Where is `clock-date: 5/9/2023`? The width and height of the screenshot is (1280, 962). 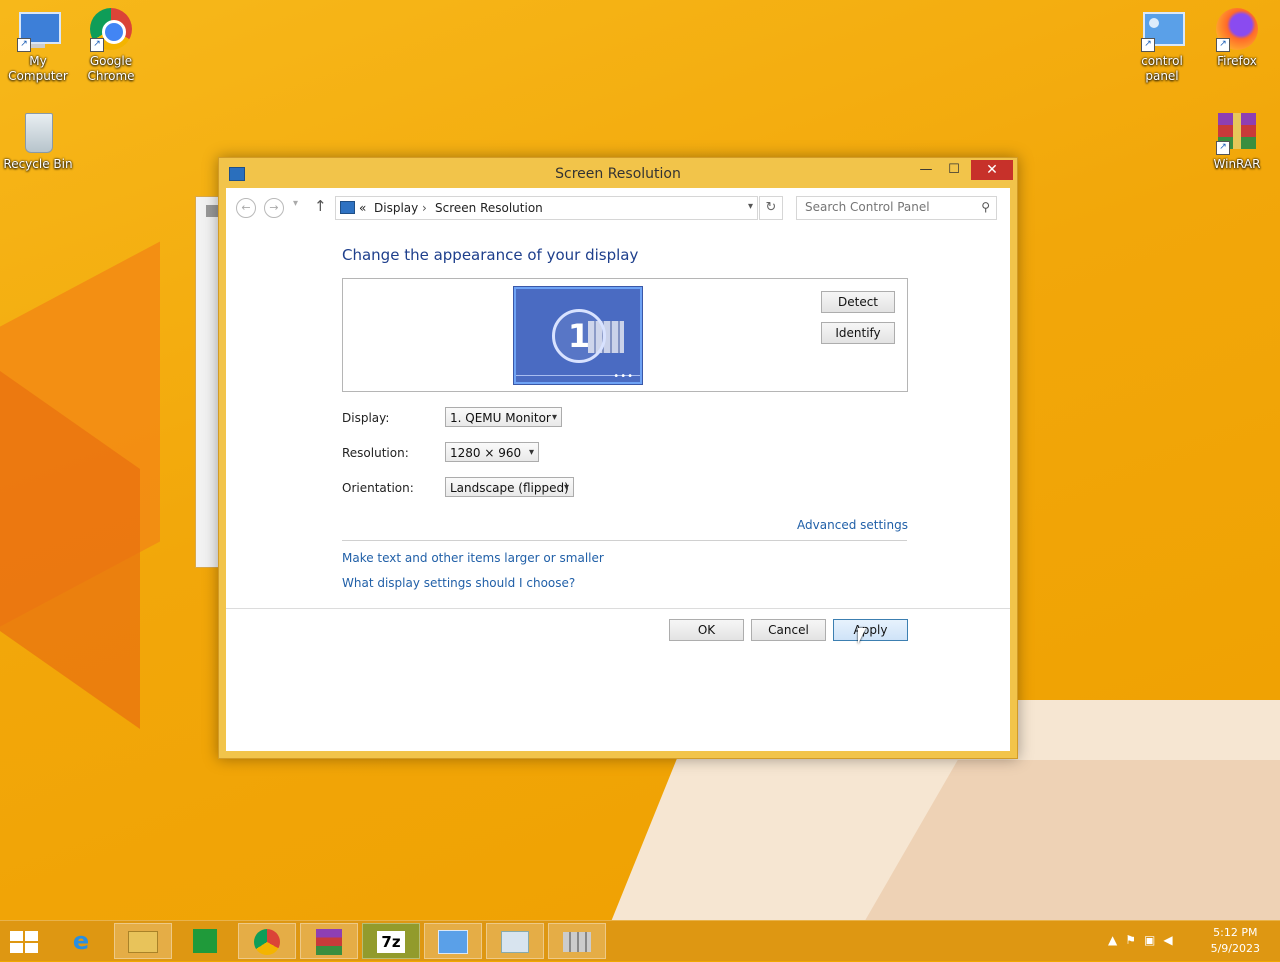
clock-date: 5/9/2023 is located at coordinates (1235, 948).